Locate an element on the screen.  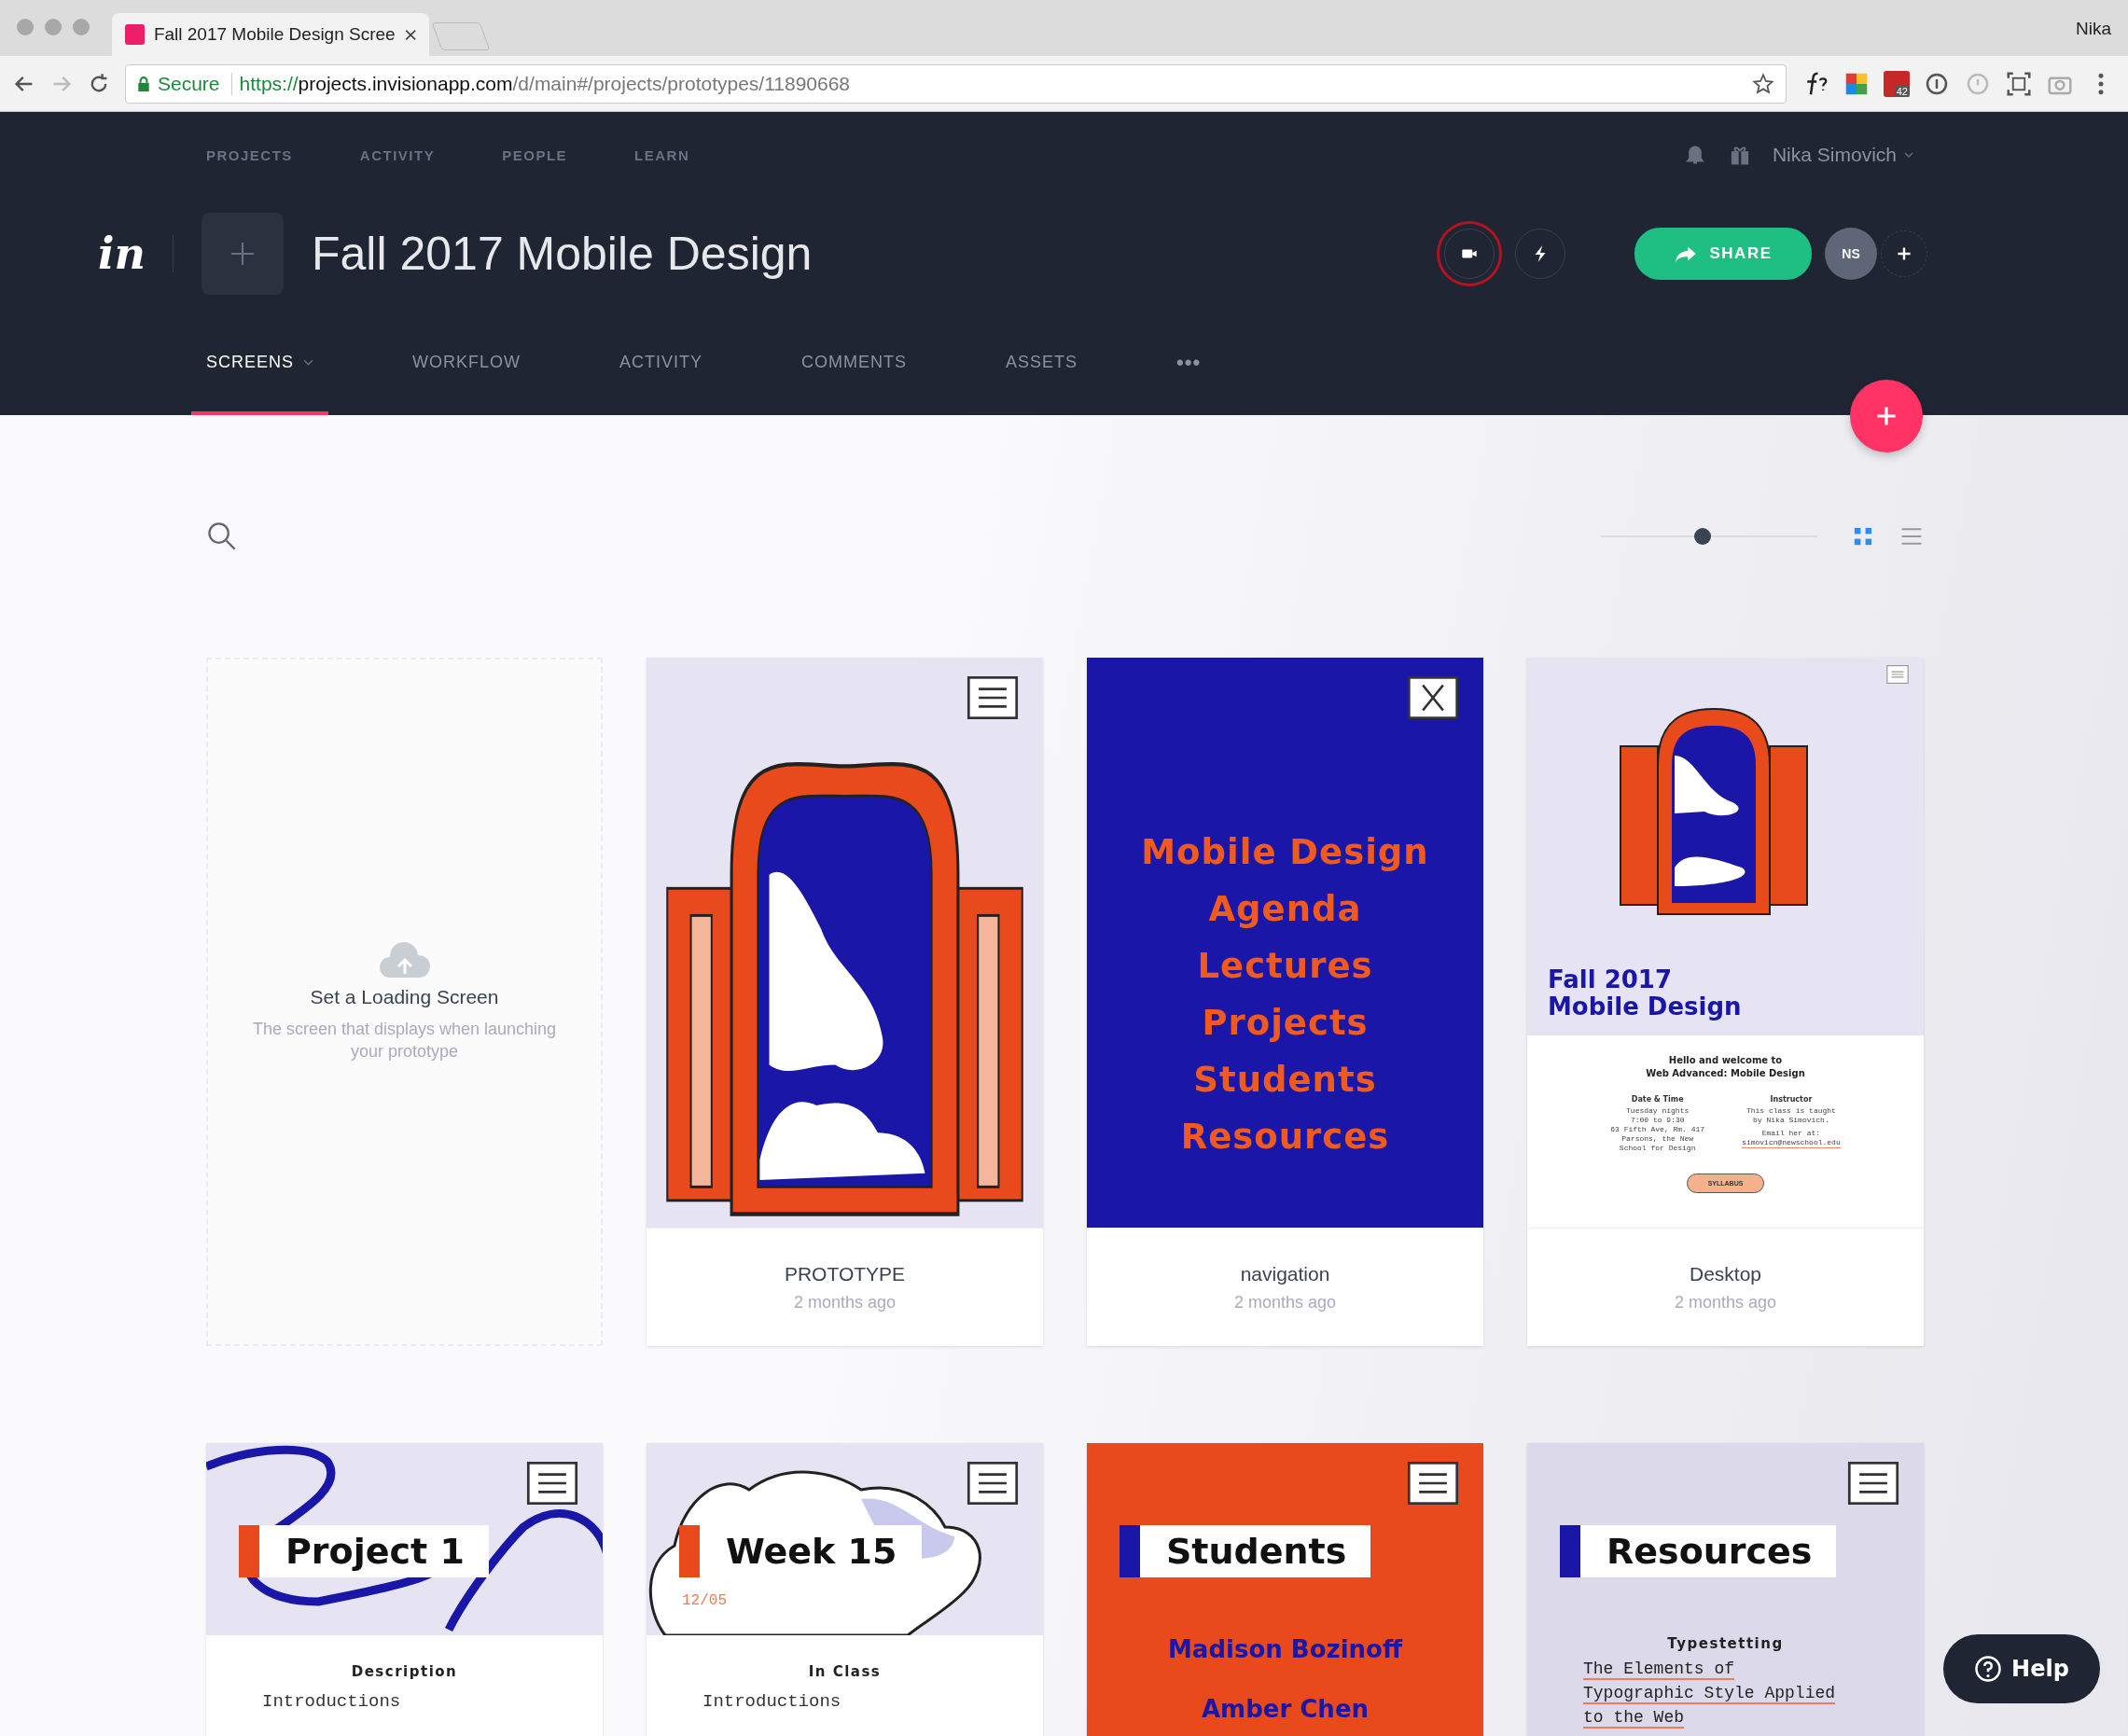
screen-card: PROTOTYPE 2 months ago is located at coordinates (845, 1002).